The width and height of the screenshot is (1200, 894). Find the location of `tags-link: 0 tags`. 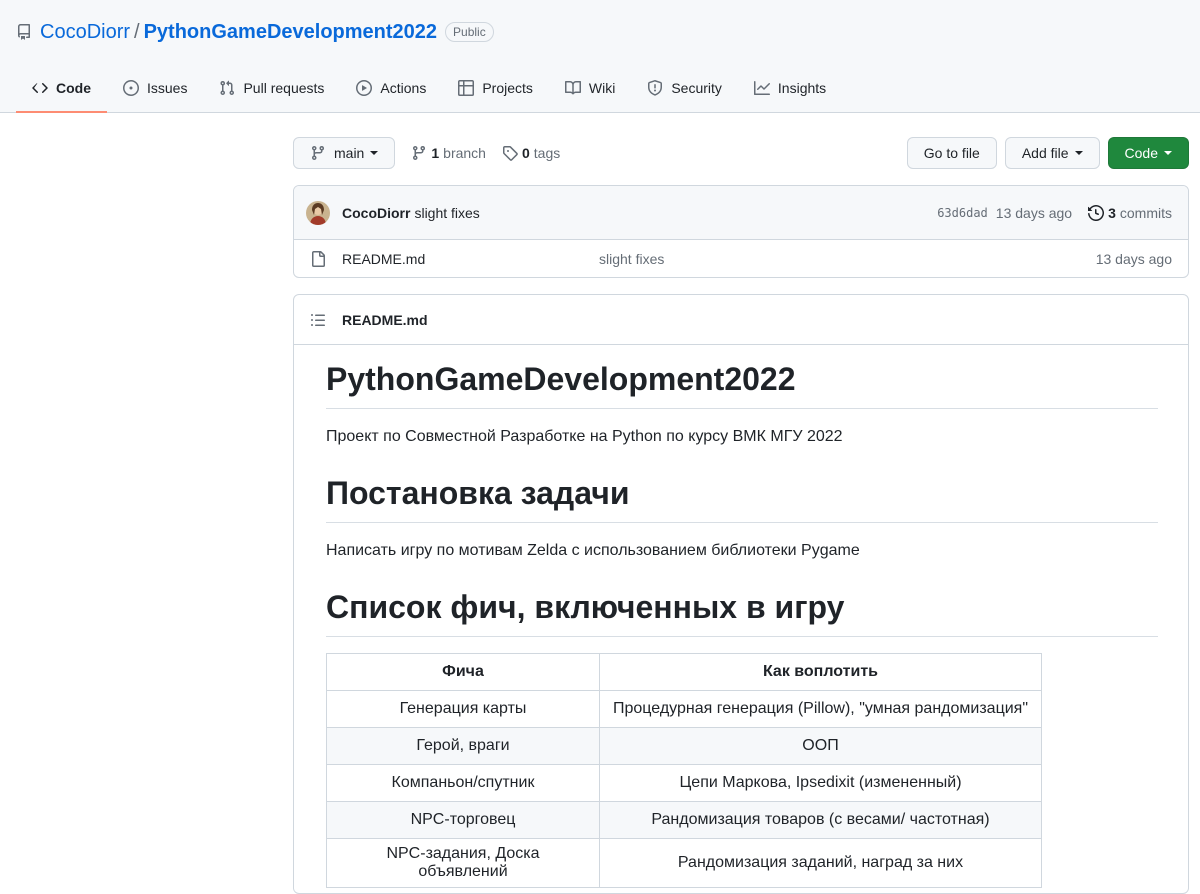

tags-link: 0 tags is located at coordinates (531, 153).